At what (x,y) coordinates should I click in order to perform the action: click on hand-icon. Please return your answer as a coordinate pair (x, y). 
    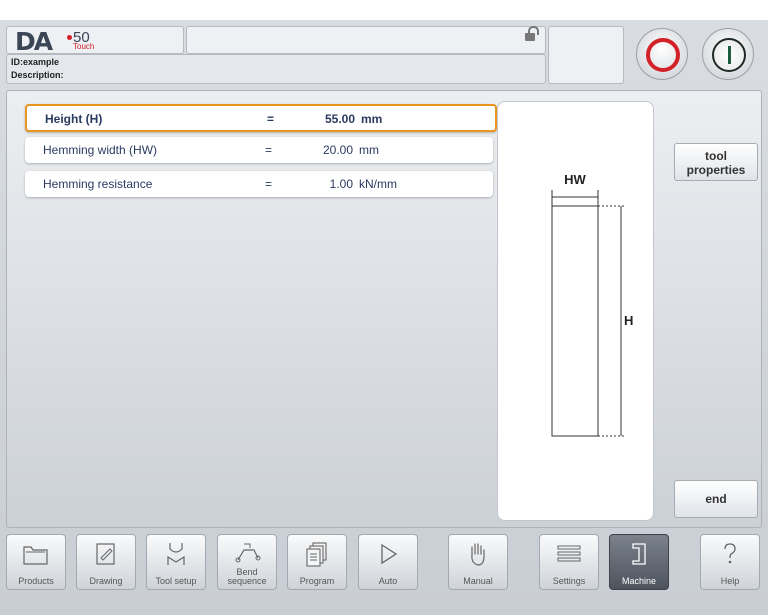
    Looking at the image, I should click on (478, 554).